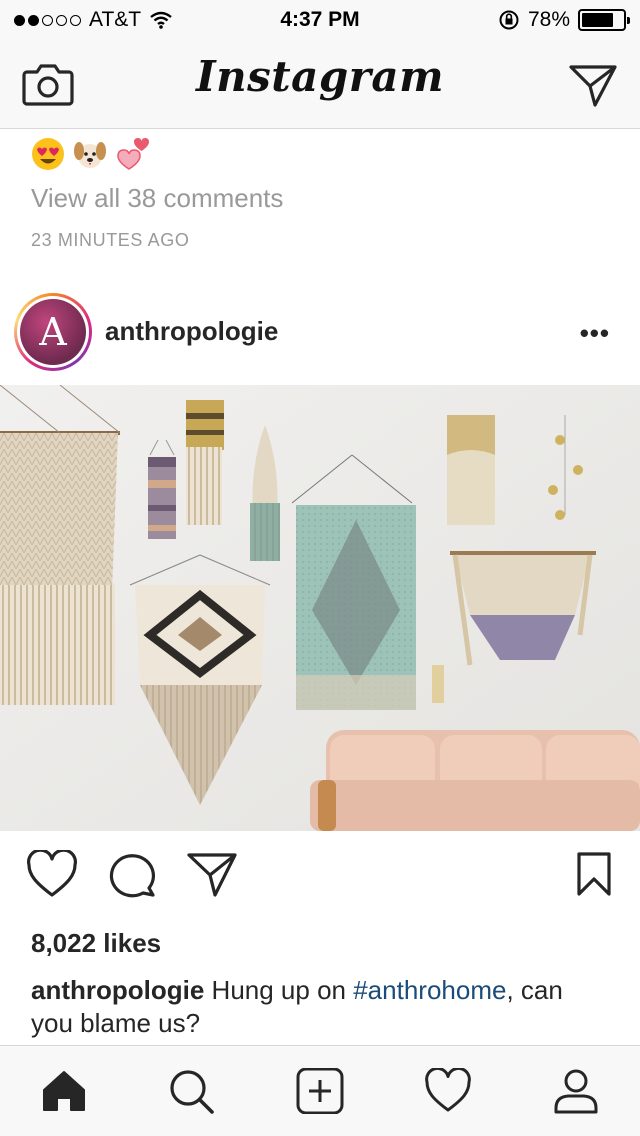 This screenshot has width=640, height=1136. Describe the element at coordinates (595, 333) in the screenshot. I see `more-options-button: •••` at that location.